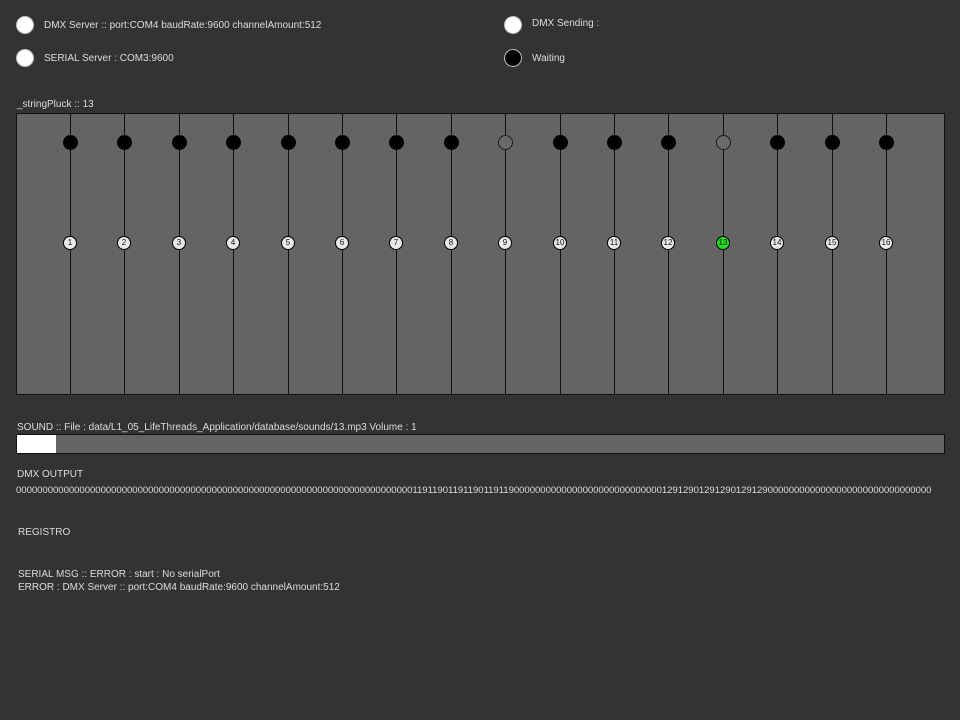 This screenshot has width=960, height=720. Describe the element at coordinates (777, 243) in the screenshot. I see `string-number-14: 14` at that location.